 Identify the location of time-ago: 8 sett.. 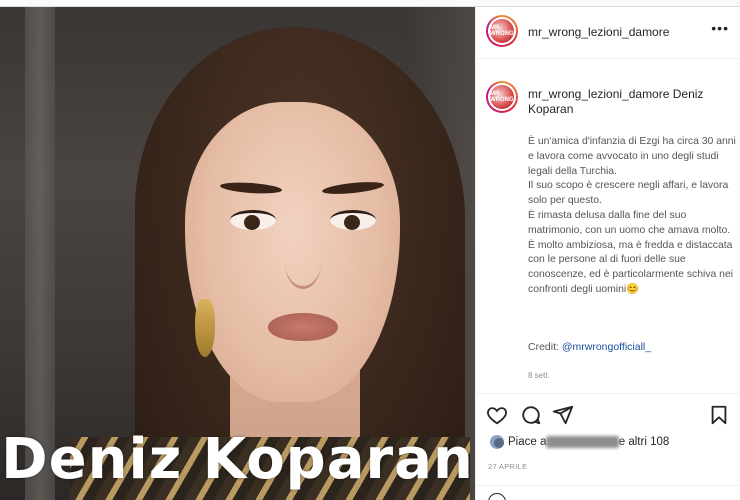
(539, 375).